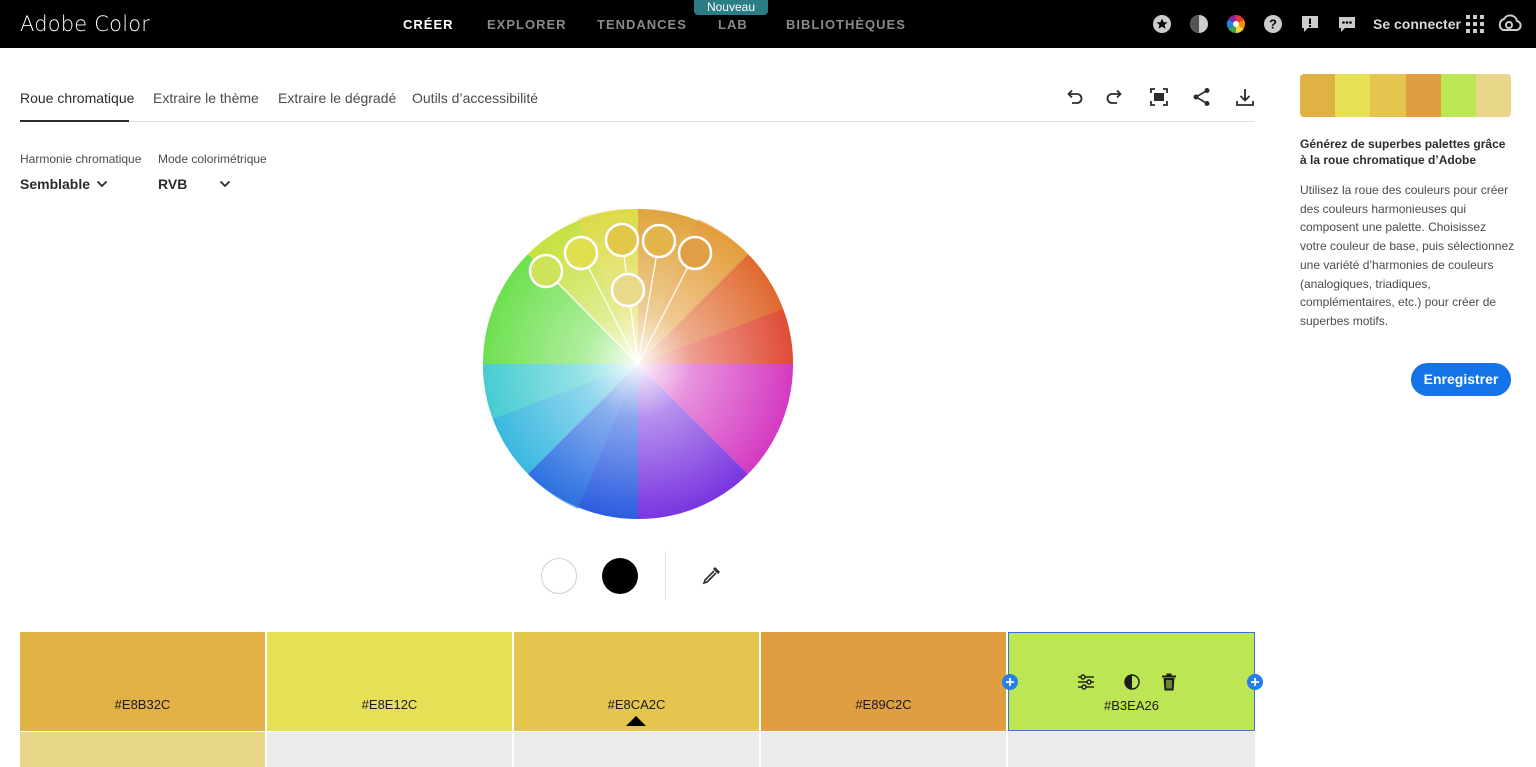 This screenshot has height=767, width=1536. I want to click on color-mode-dropdown: RVB, so click(172, 184).